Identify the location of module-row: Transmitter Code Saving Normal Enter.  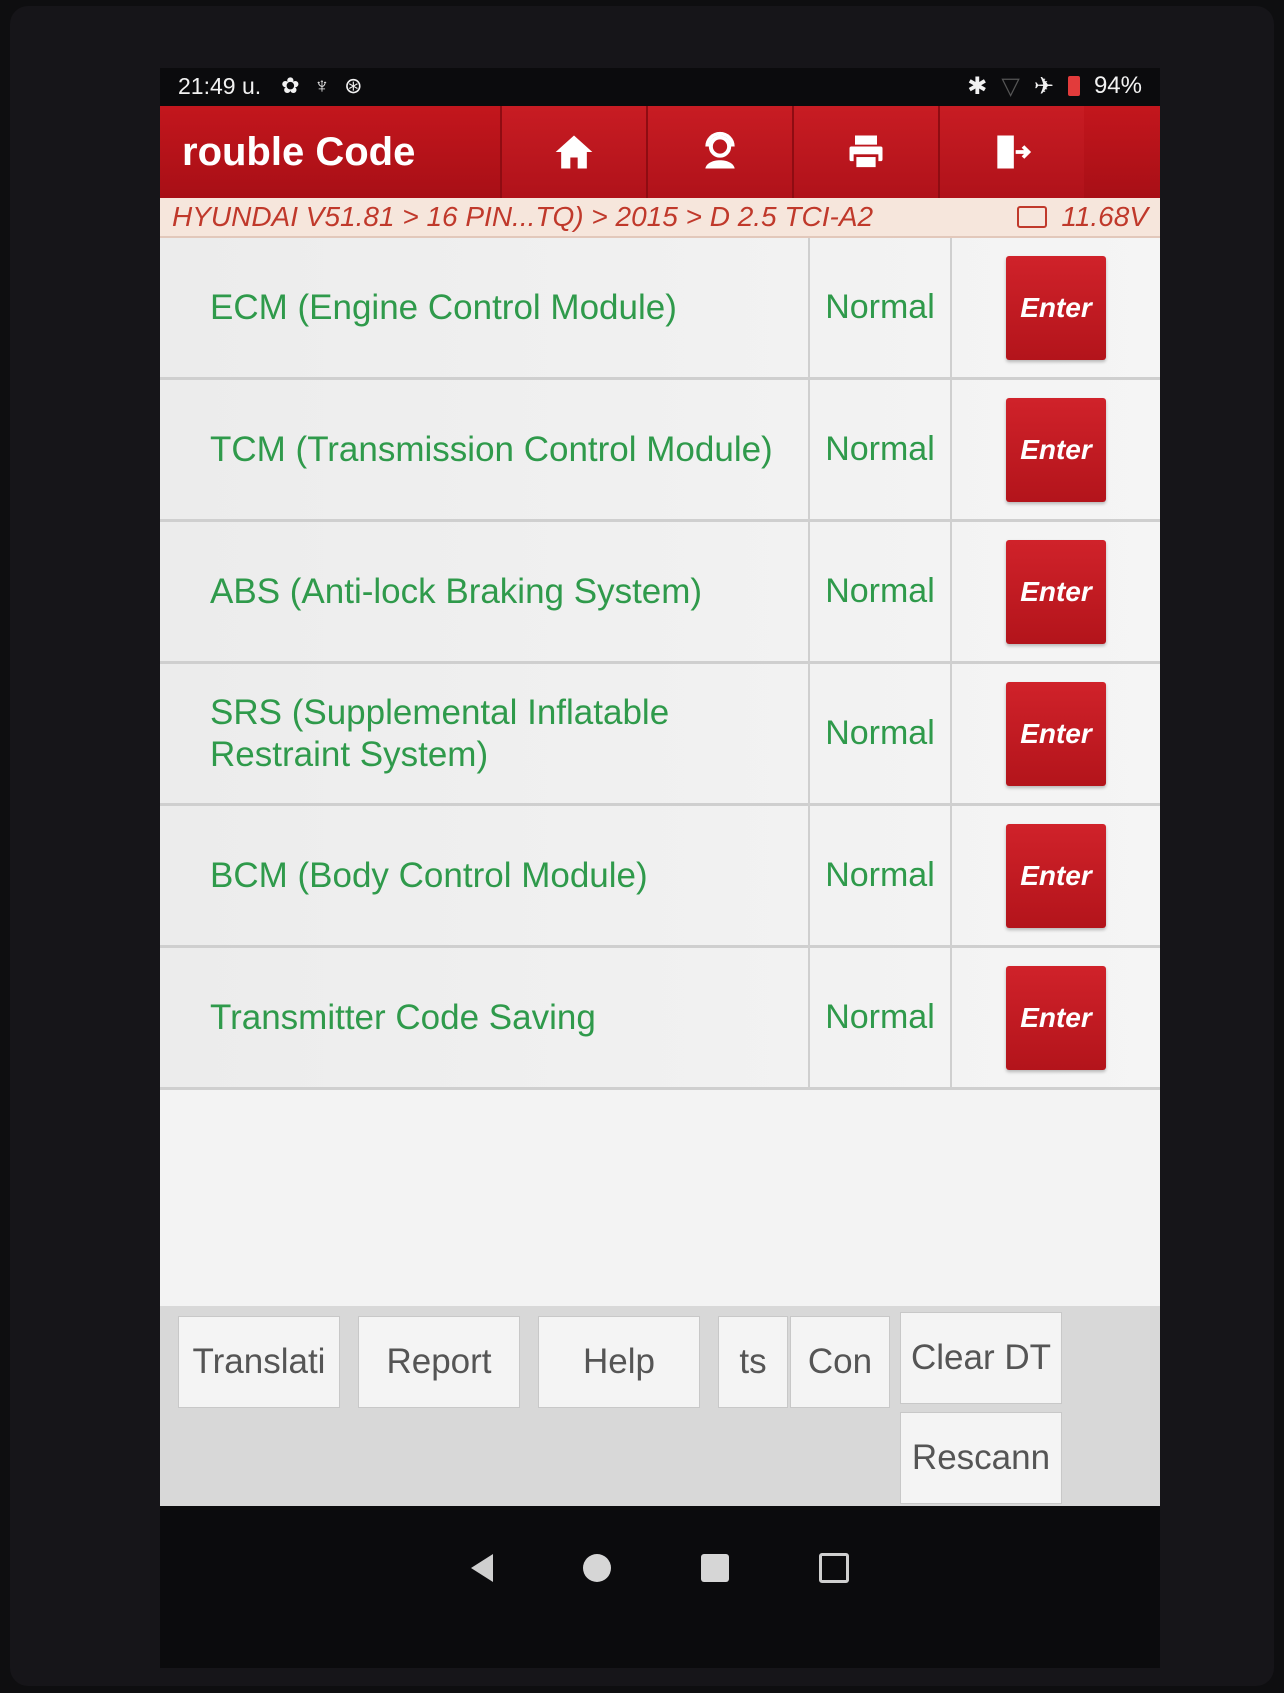
(660, 1019).